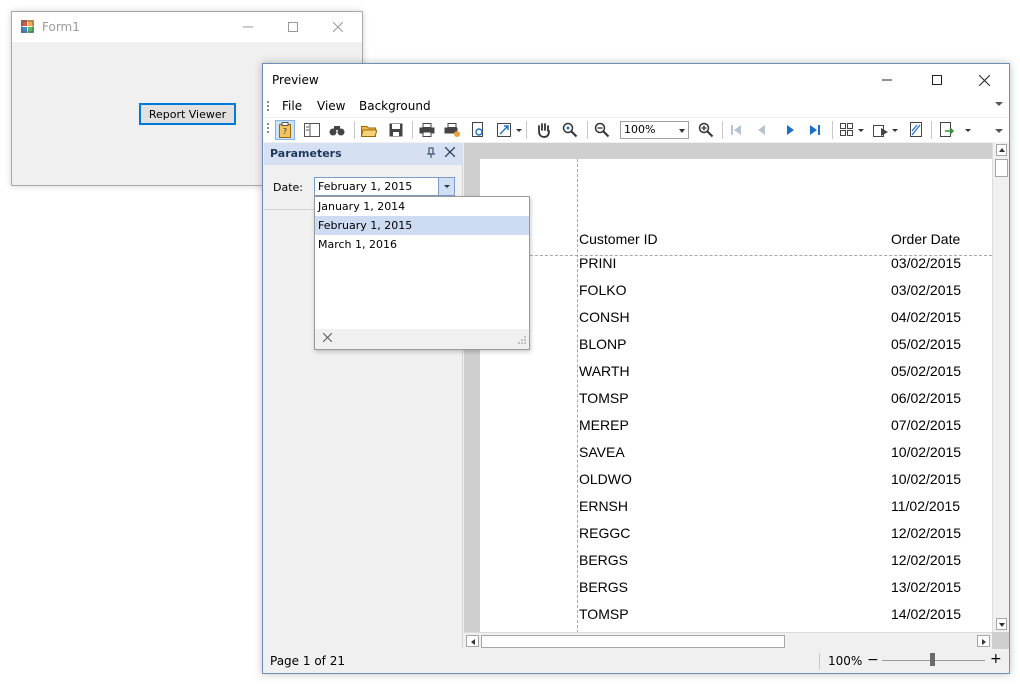 The height and width of the screenshot is (685, 1020). Describe the element at coordinates (312, 130) in the screenshot. I see `document-map-button` at that location.